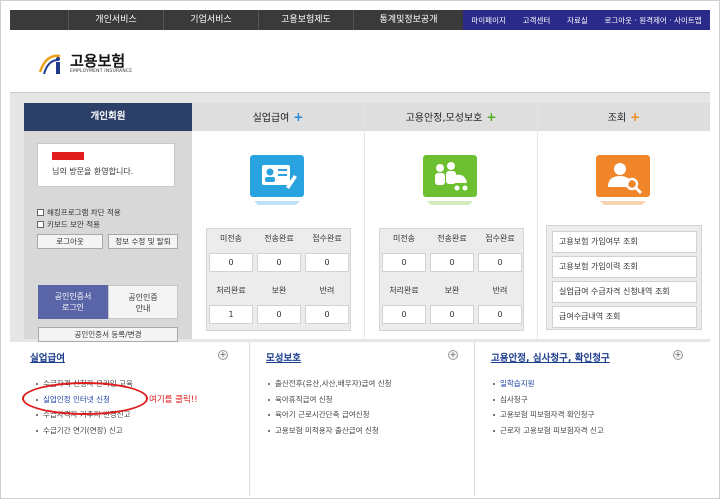 The image size is (720, 499). What do you see at coordinates (49, 64) in the screenshot?
I see `logo-mark-icon` at bounding box center [49, 64].